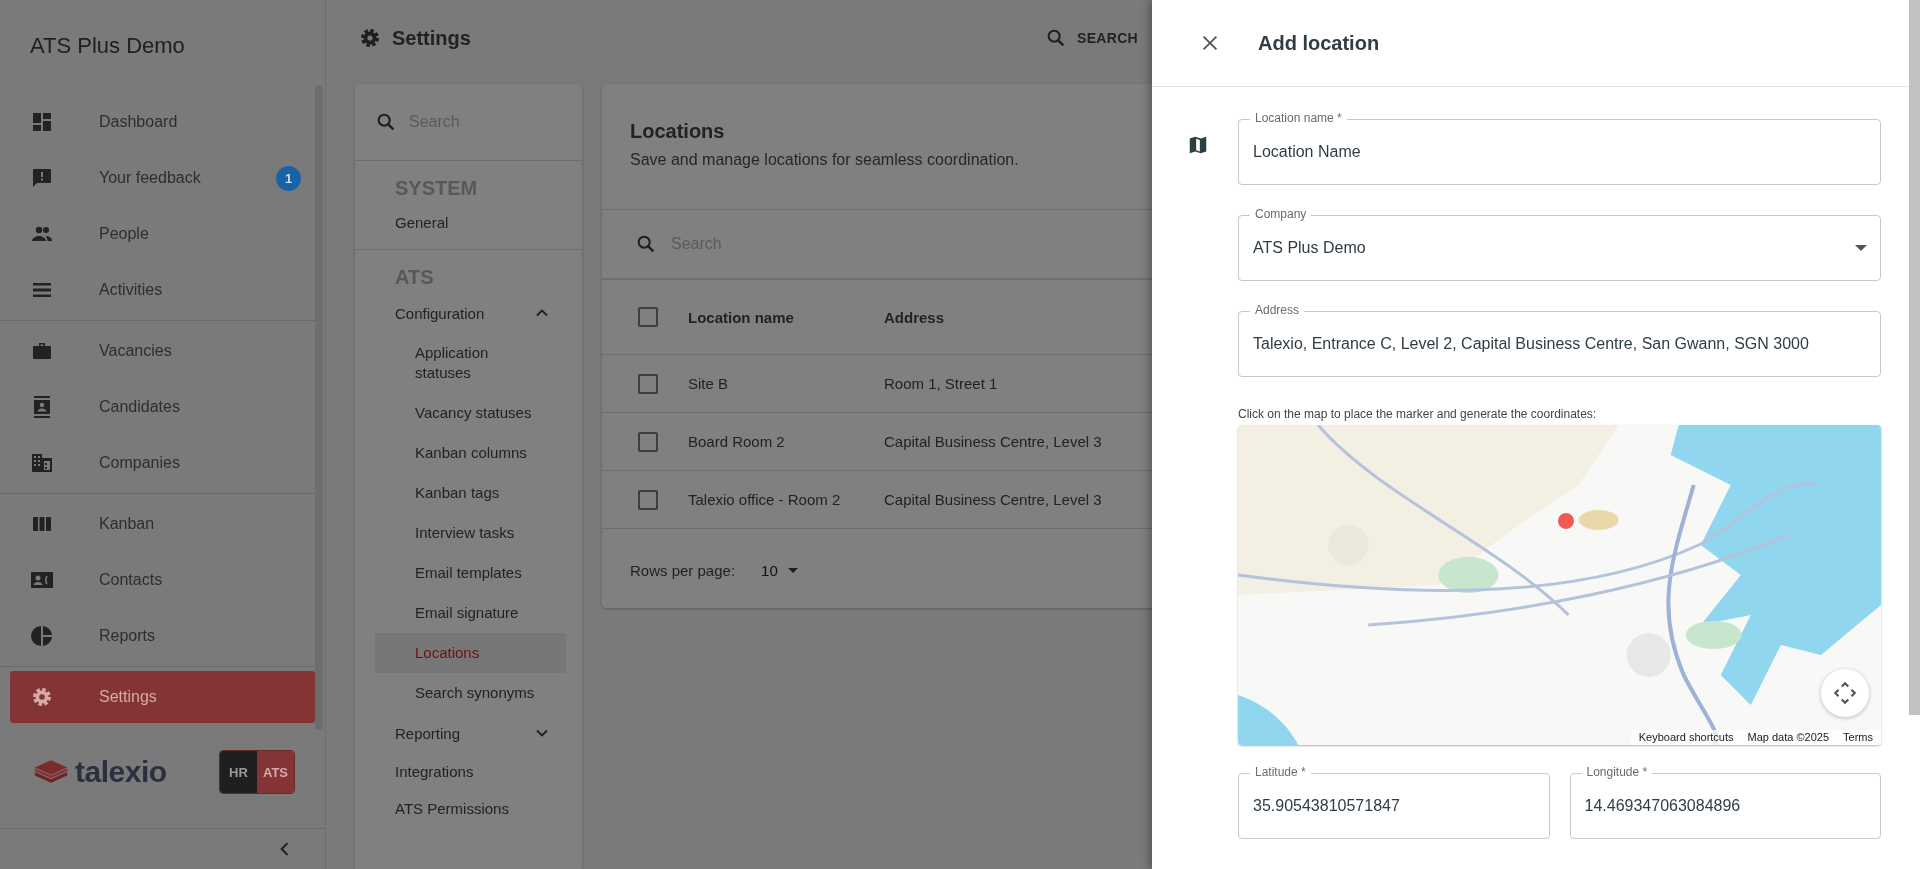 The image size is (1920, 869). What do you see at coordinates (1198, 145) in the screenshot?
I see `map-icon` at bounding box center [1198, 145].